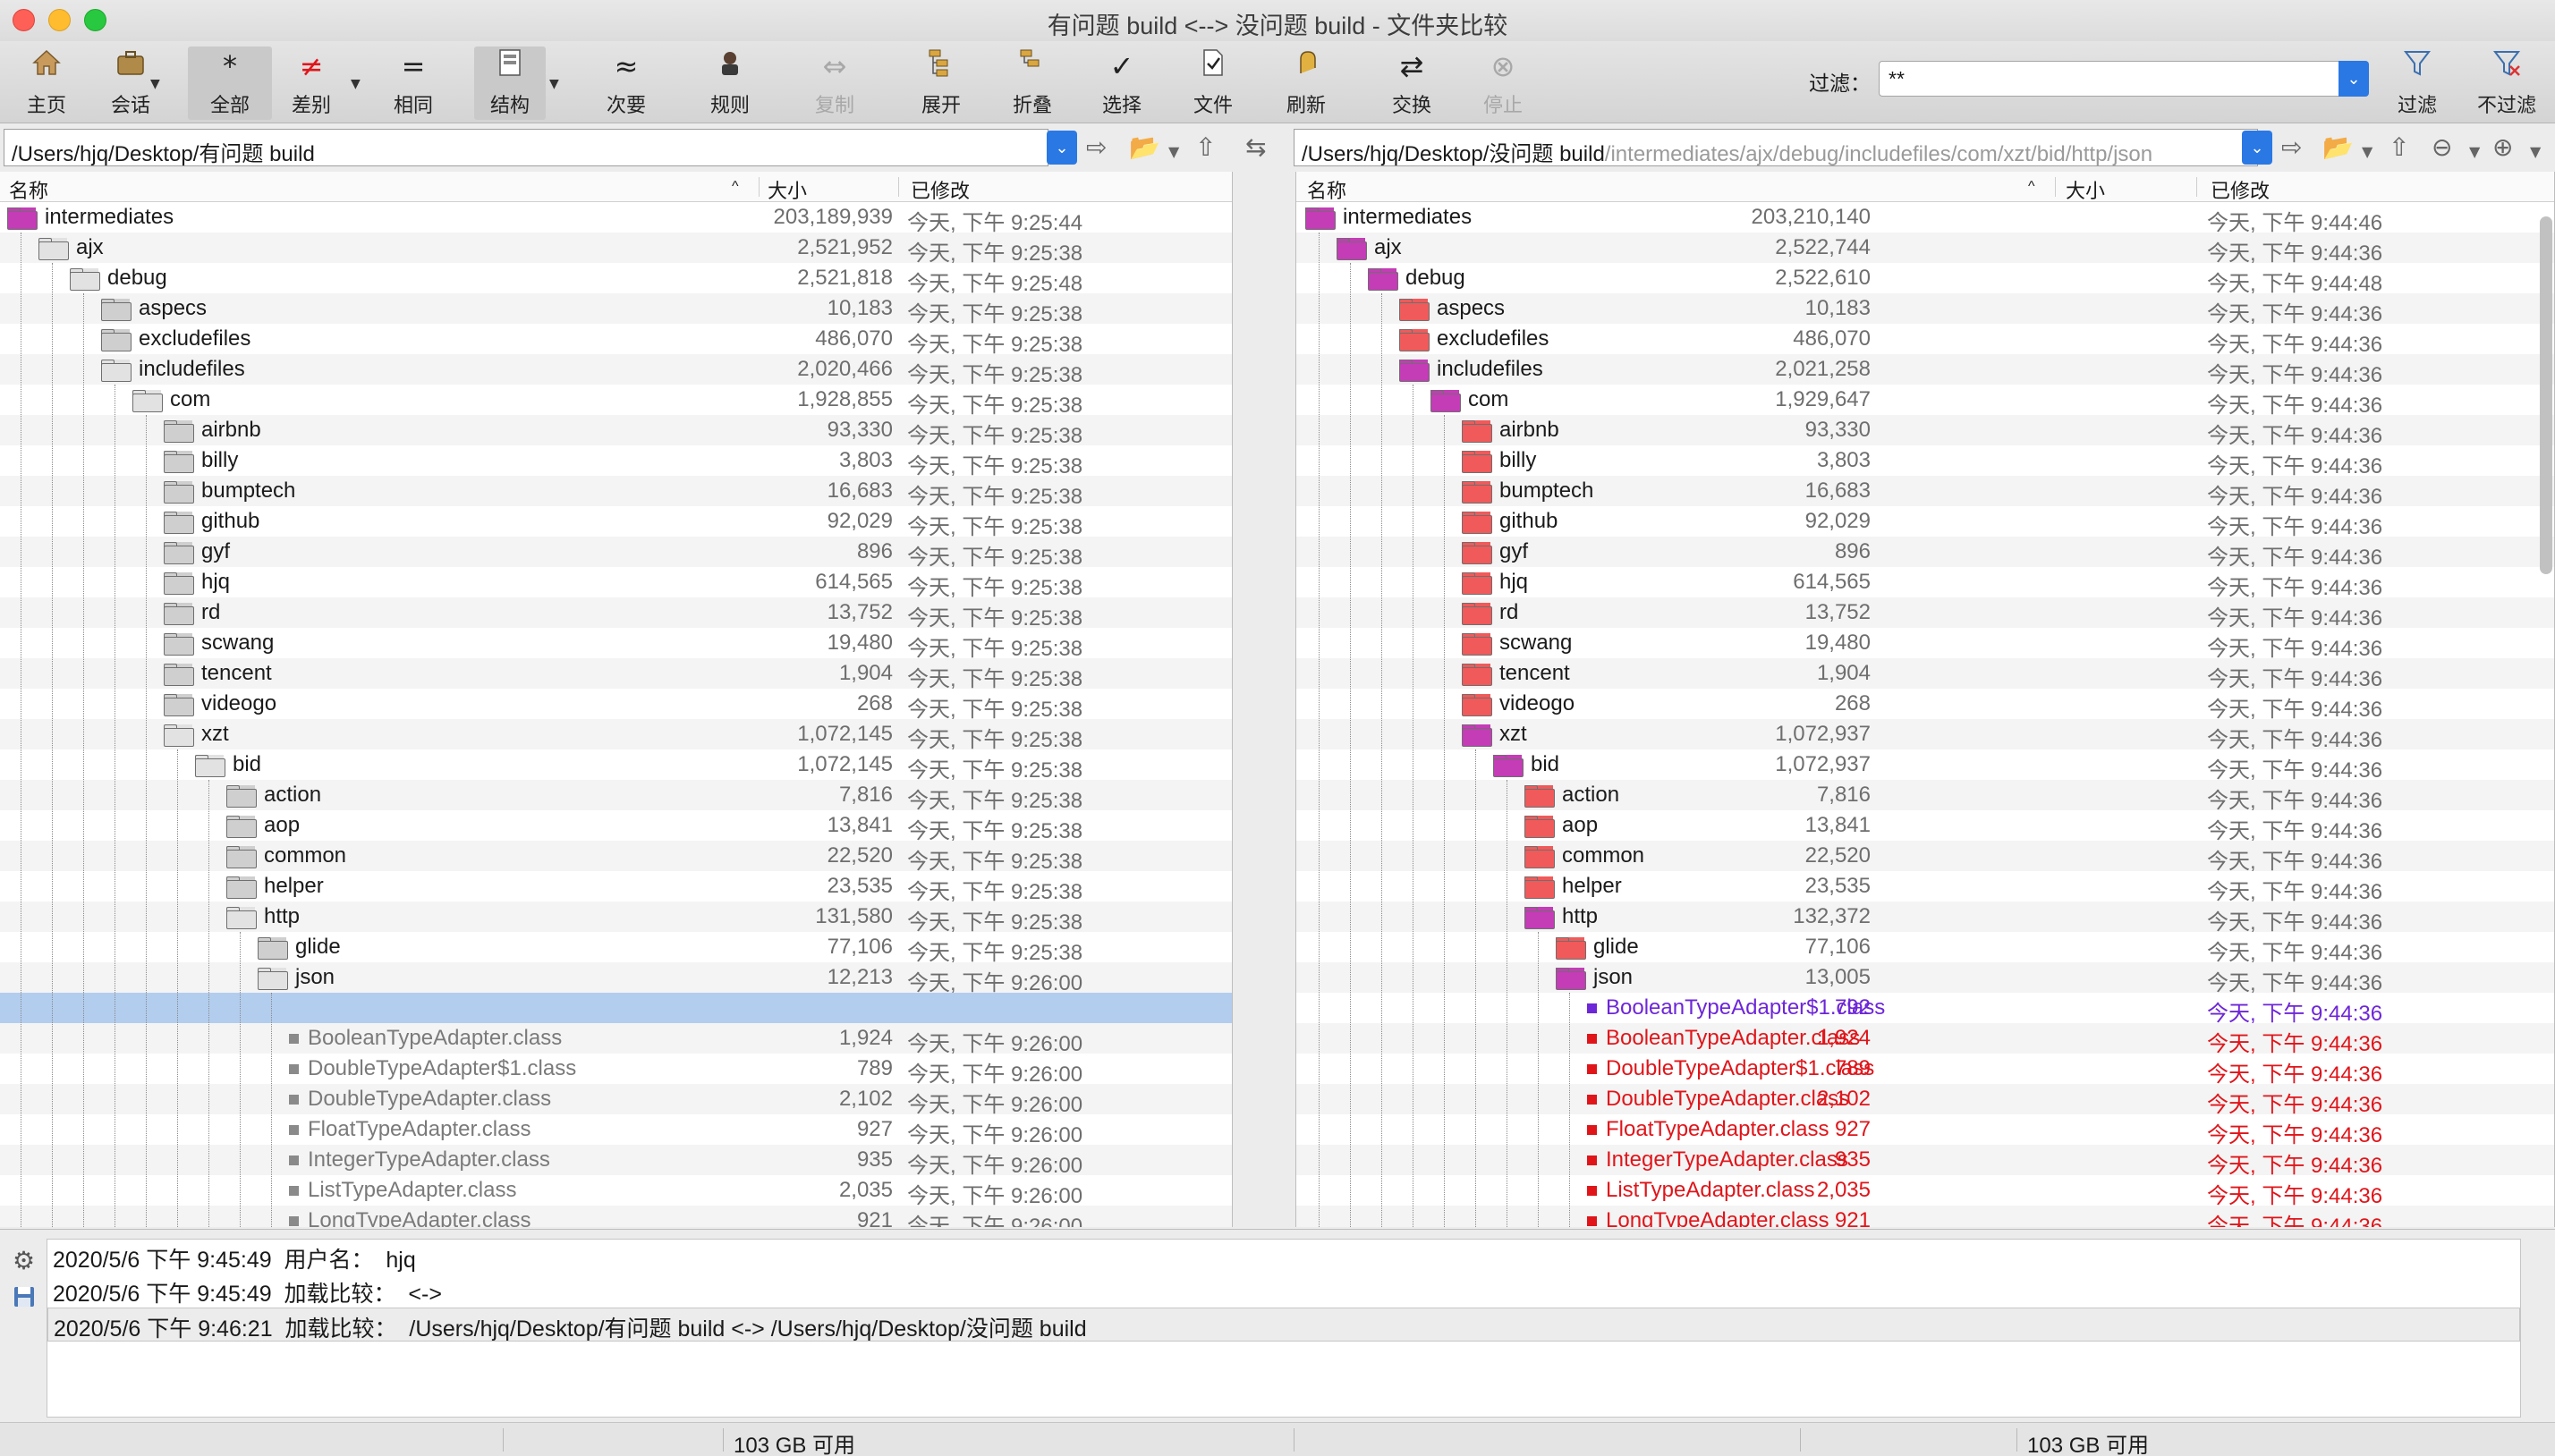  Describe the element at coordinates (616, 766) in the screenshot. I see `folder-row: bid 1,072,145 今天, 下午 9:25:38` at that location.